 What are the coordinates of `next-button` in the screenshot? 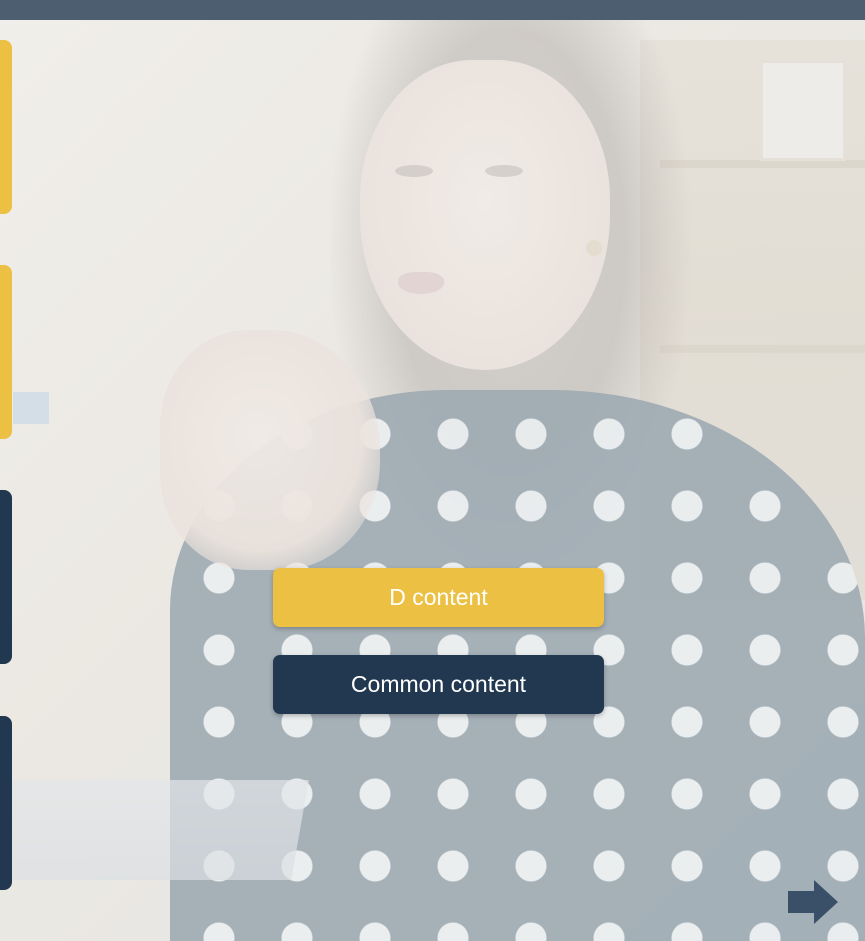 It's located at (813, 902).